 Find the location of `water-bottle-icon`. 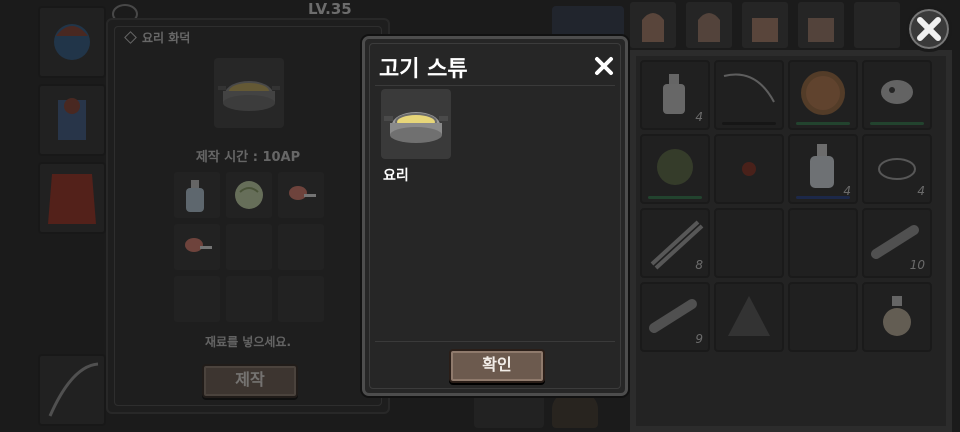

water-bottle-icon is located at coordinates (195, 196).